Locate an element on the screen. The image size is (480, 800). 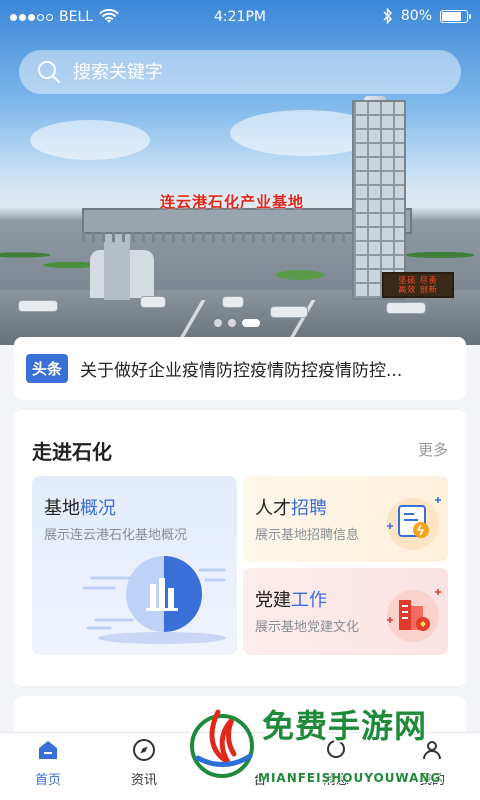
party-title-part: 党建 is located at coordinates (273, 600).